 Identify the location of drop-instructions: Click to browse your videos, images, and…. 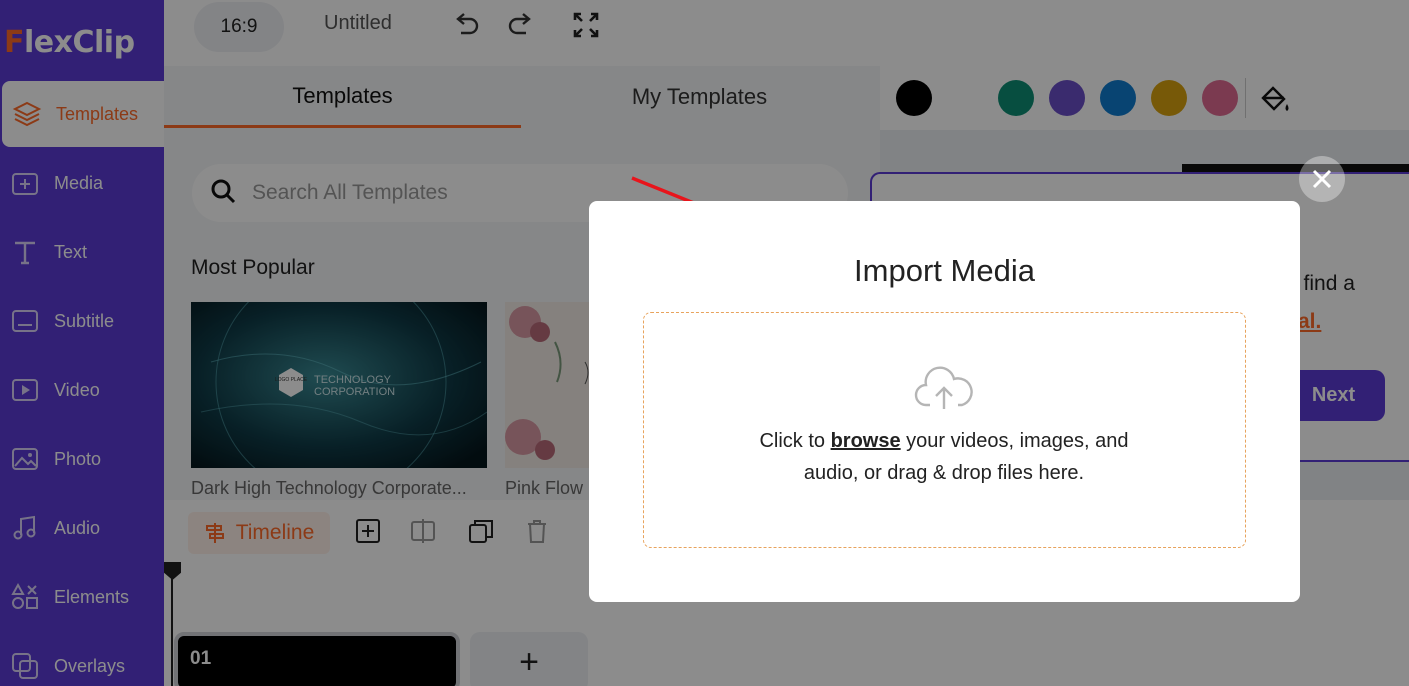
(944, 457).